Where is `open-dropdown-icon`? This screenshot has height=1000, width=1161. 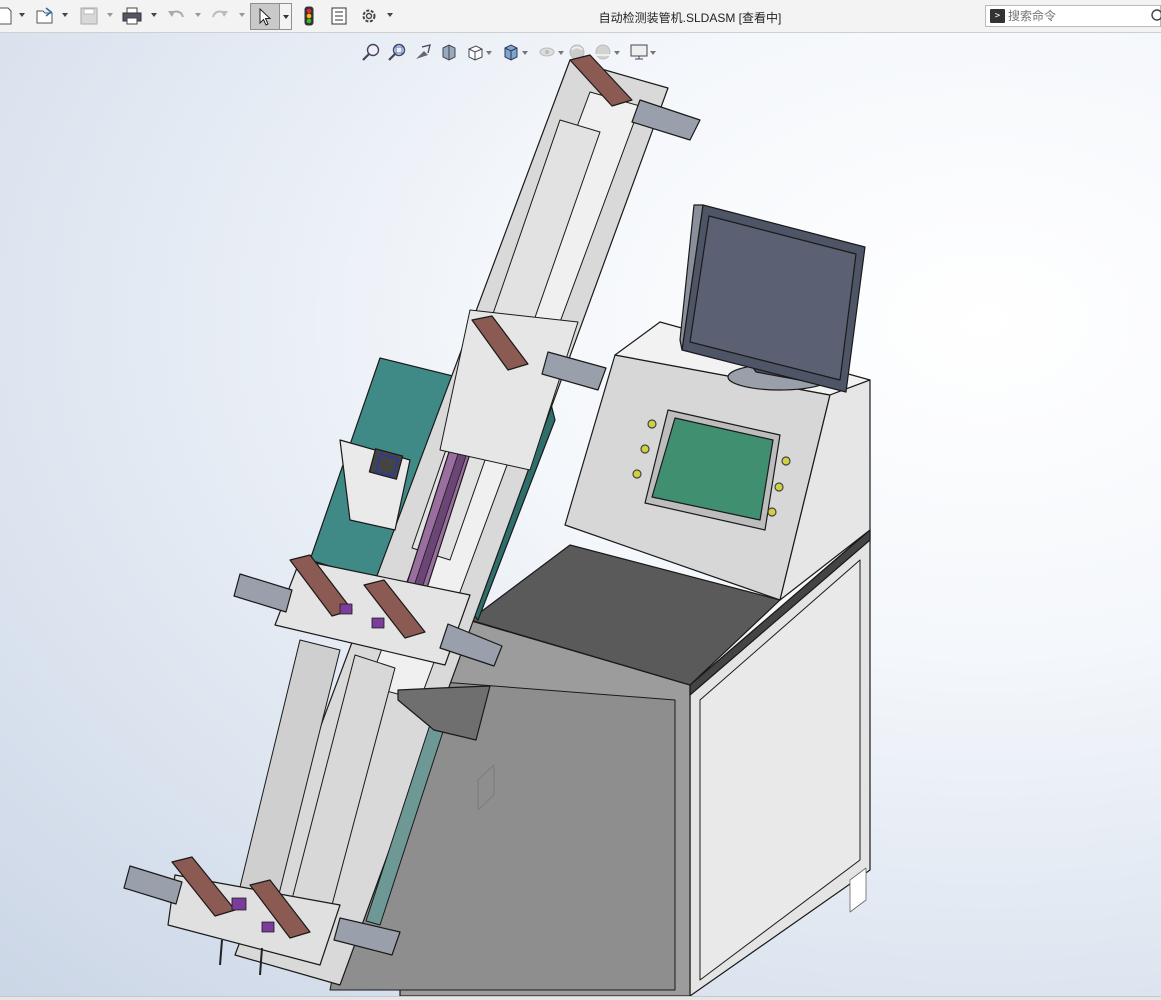
open-dropdown-icon is located at coordinates (65, 15).